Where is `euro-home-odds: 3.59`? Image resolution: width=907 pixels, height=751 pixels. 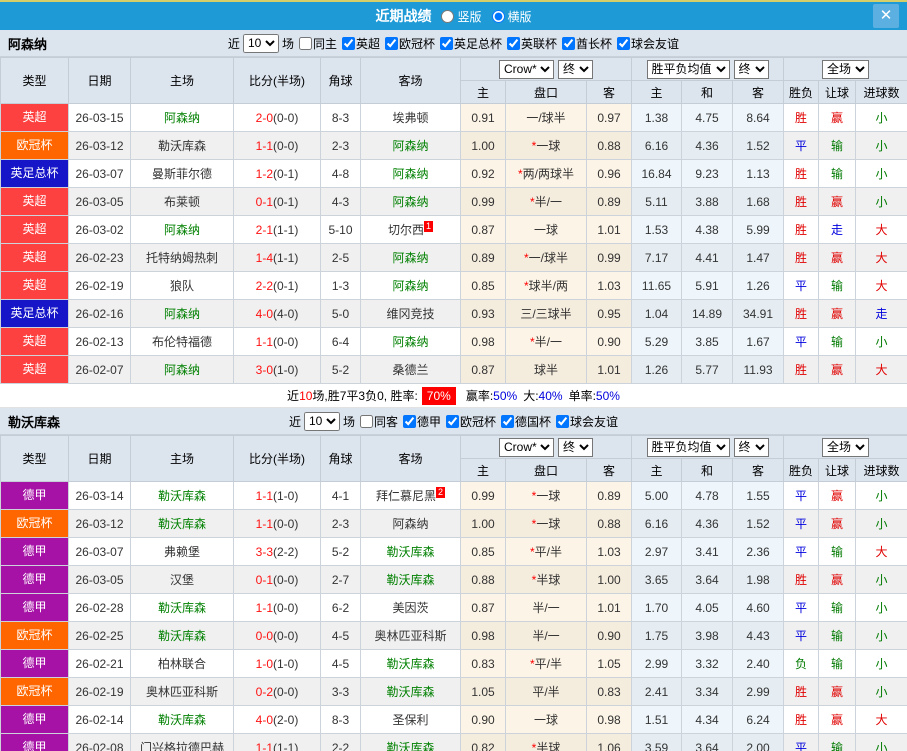
euro-home-odds: 3.59 is located at coordinates (656, 742).